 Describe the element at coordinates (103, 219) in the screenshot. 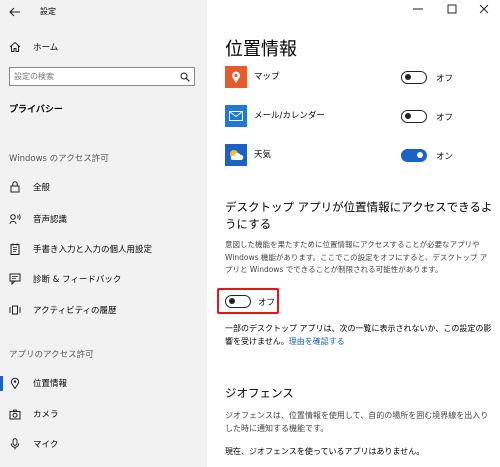

I see `sidebar-item-speech: 音声認識` at that location.